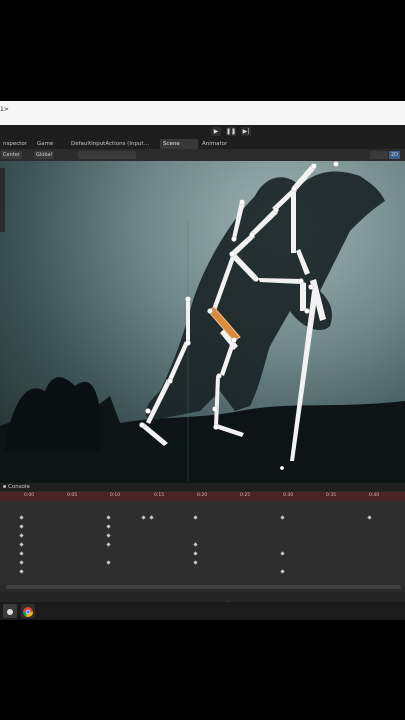  I want to click on tab-scene: Scene, so click(179, 144).